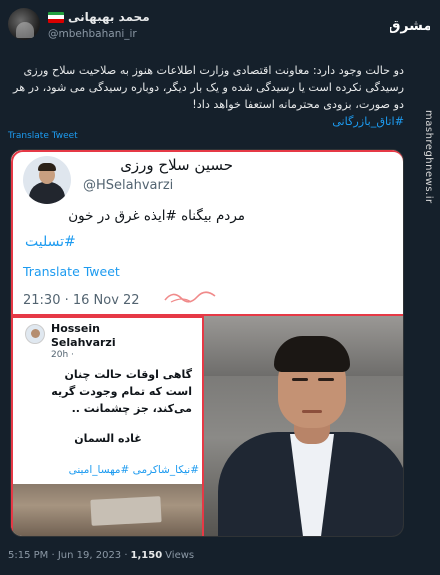  I want to click on iran-flag-icon, so click(56, 17).